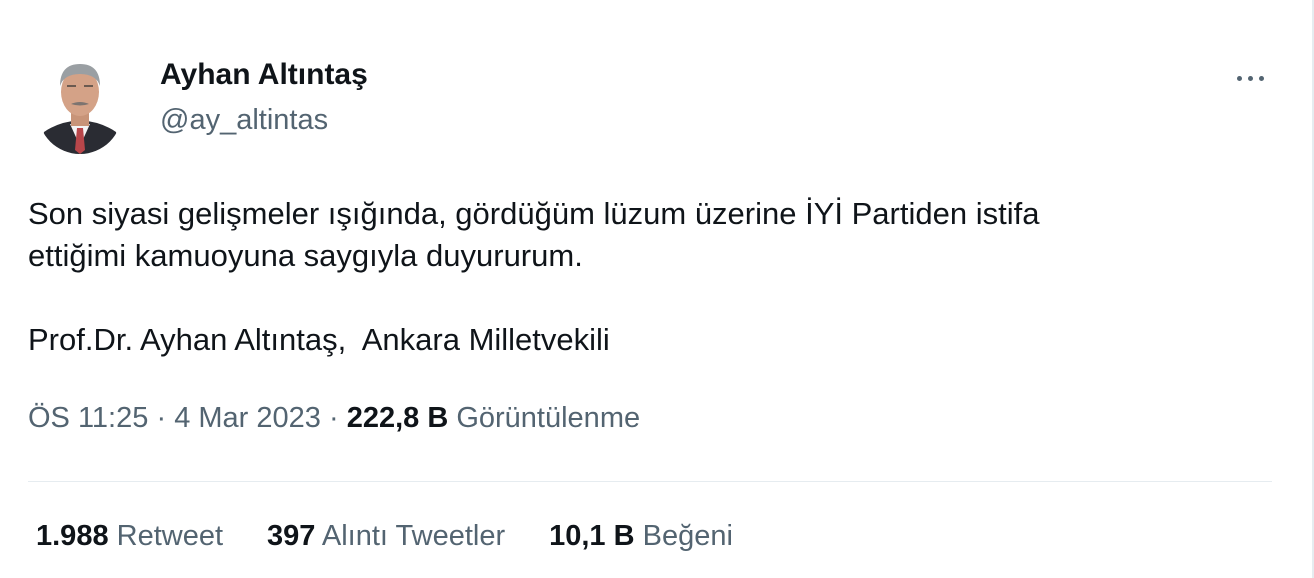  I want to click on avatar-image, so click(80, 104).